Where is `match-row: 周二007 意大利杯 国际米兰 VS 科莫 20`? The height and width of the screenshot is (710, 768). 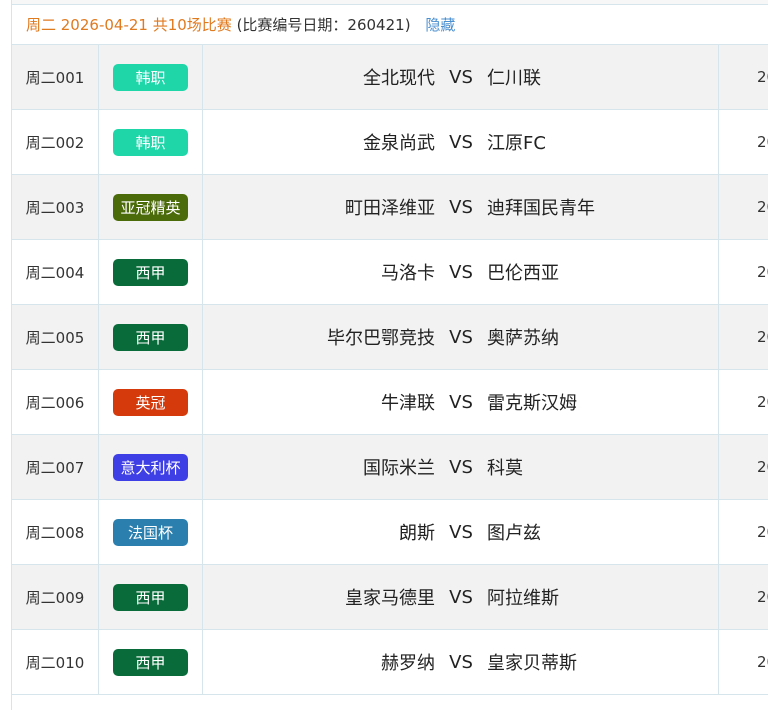 match-row: 周二007 意大利杯 国际米兰 VS 科莫 20 is located at coordinates (389, 467).